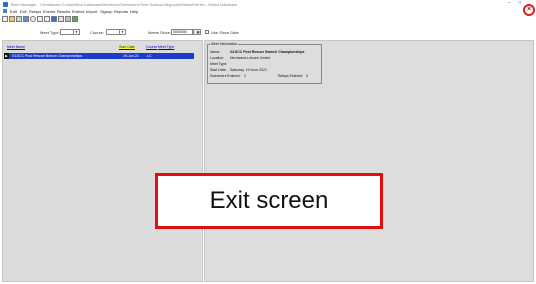  I want to click on swimmer-icon, so click(26, 19).